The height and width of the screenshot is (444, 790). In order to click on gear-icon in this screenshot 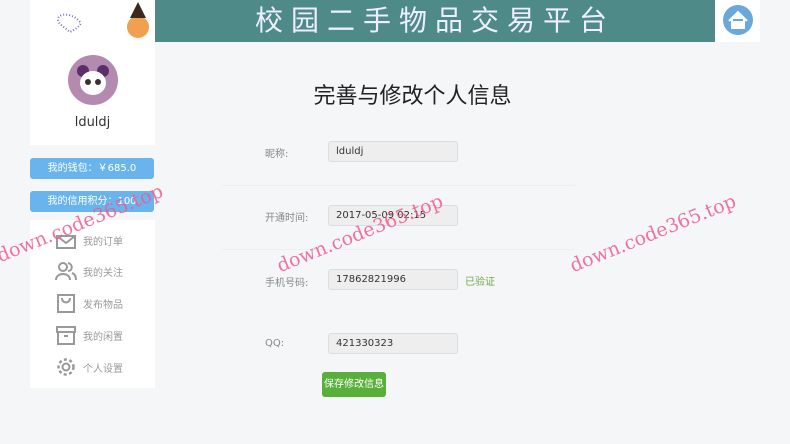, I will do `click(66, 367)`.